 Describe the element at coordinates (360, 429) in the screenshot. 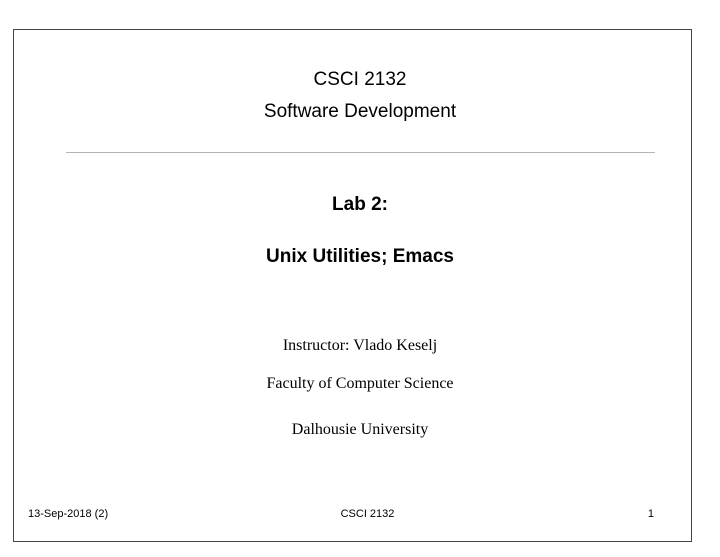

I see `university: Dalhousie University` at that location.